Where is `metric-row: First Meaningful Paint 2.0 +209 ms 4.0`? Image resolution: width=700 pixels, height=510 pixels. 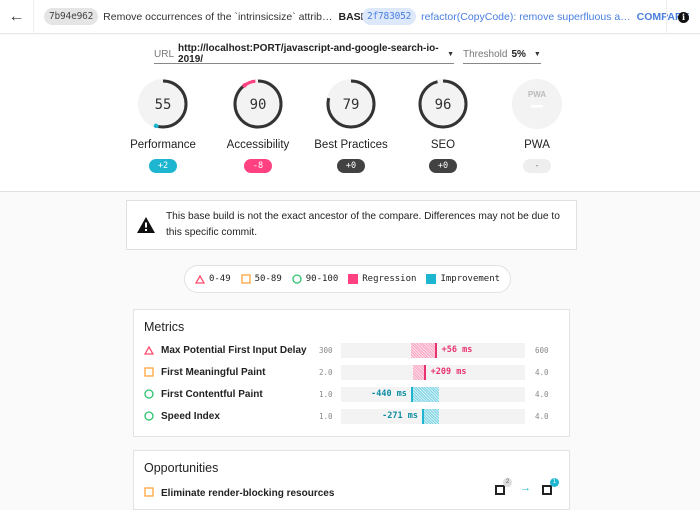
metric-row: First Meaningful Paint 2.0 +209 ms 4.0 is located at coordinates (354, 372).